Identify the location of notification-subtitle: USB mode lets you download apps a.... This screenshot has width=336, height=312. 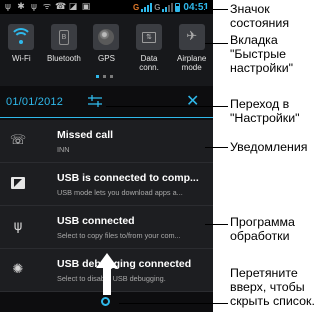
(120, 192).